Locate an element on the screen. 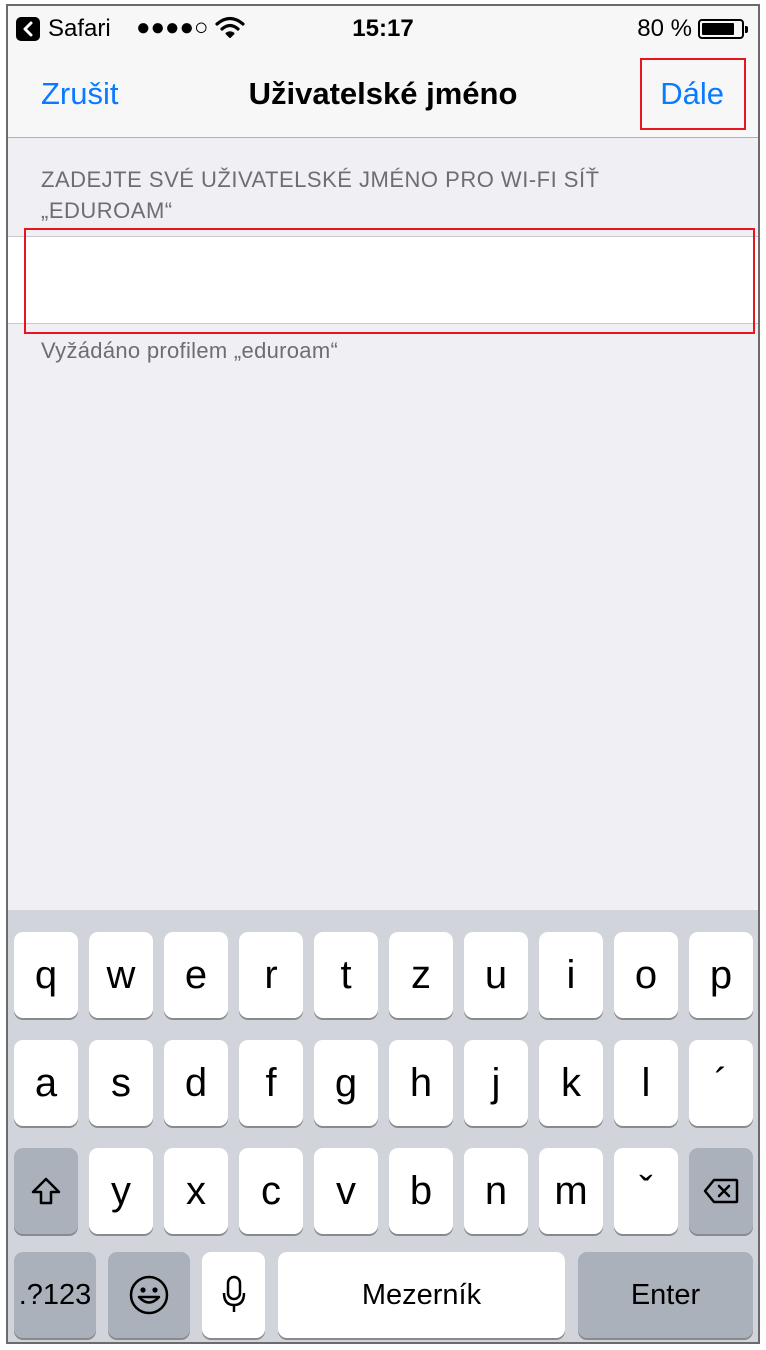 This screenshot has width=766, height=1350. numbers-key: .?123 is located at coordinates (55, 1295).